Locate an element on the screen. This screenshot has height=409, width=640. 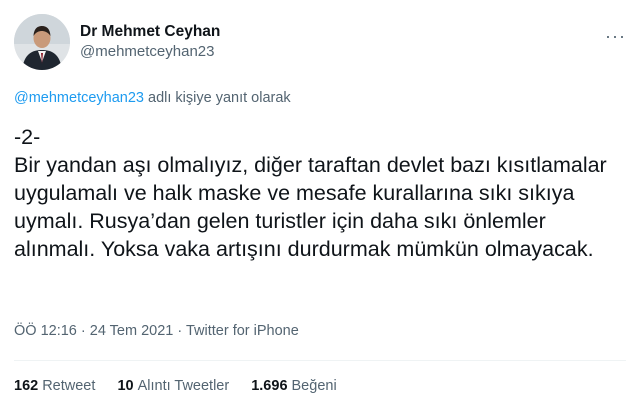
retweets-count: 162 is located at coordinates (26, 386).